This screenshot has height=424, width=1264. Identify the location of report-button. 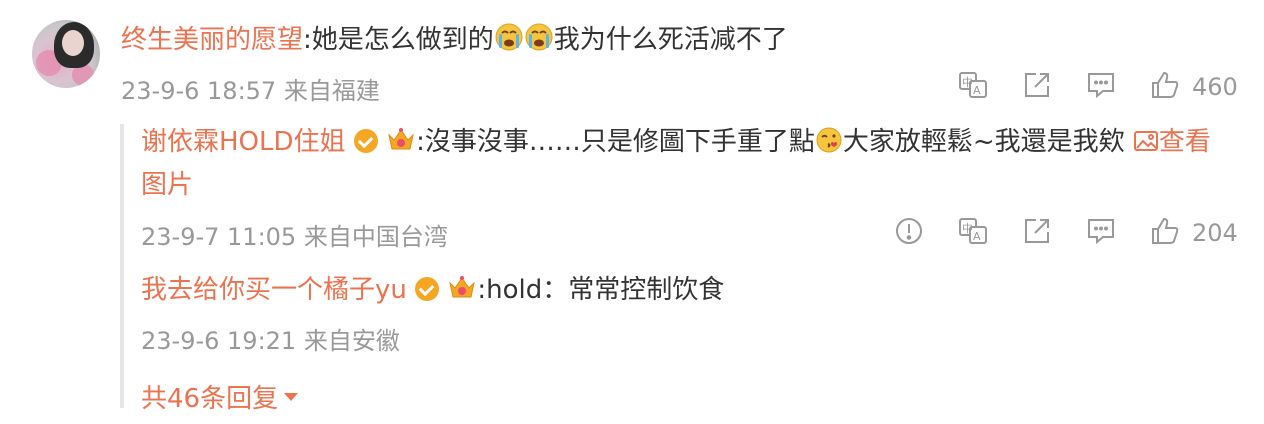
(909, 233).